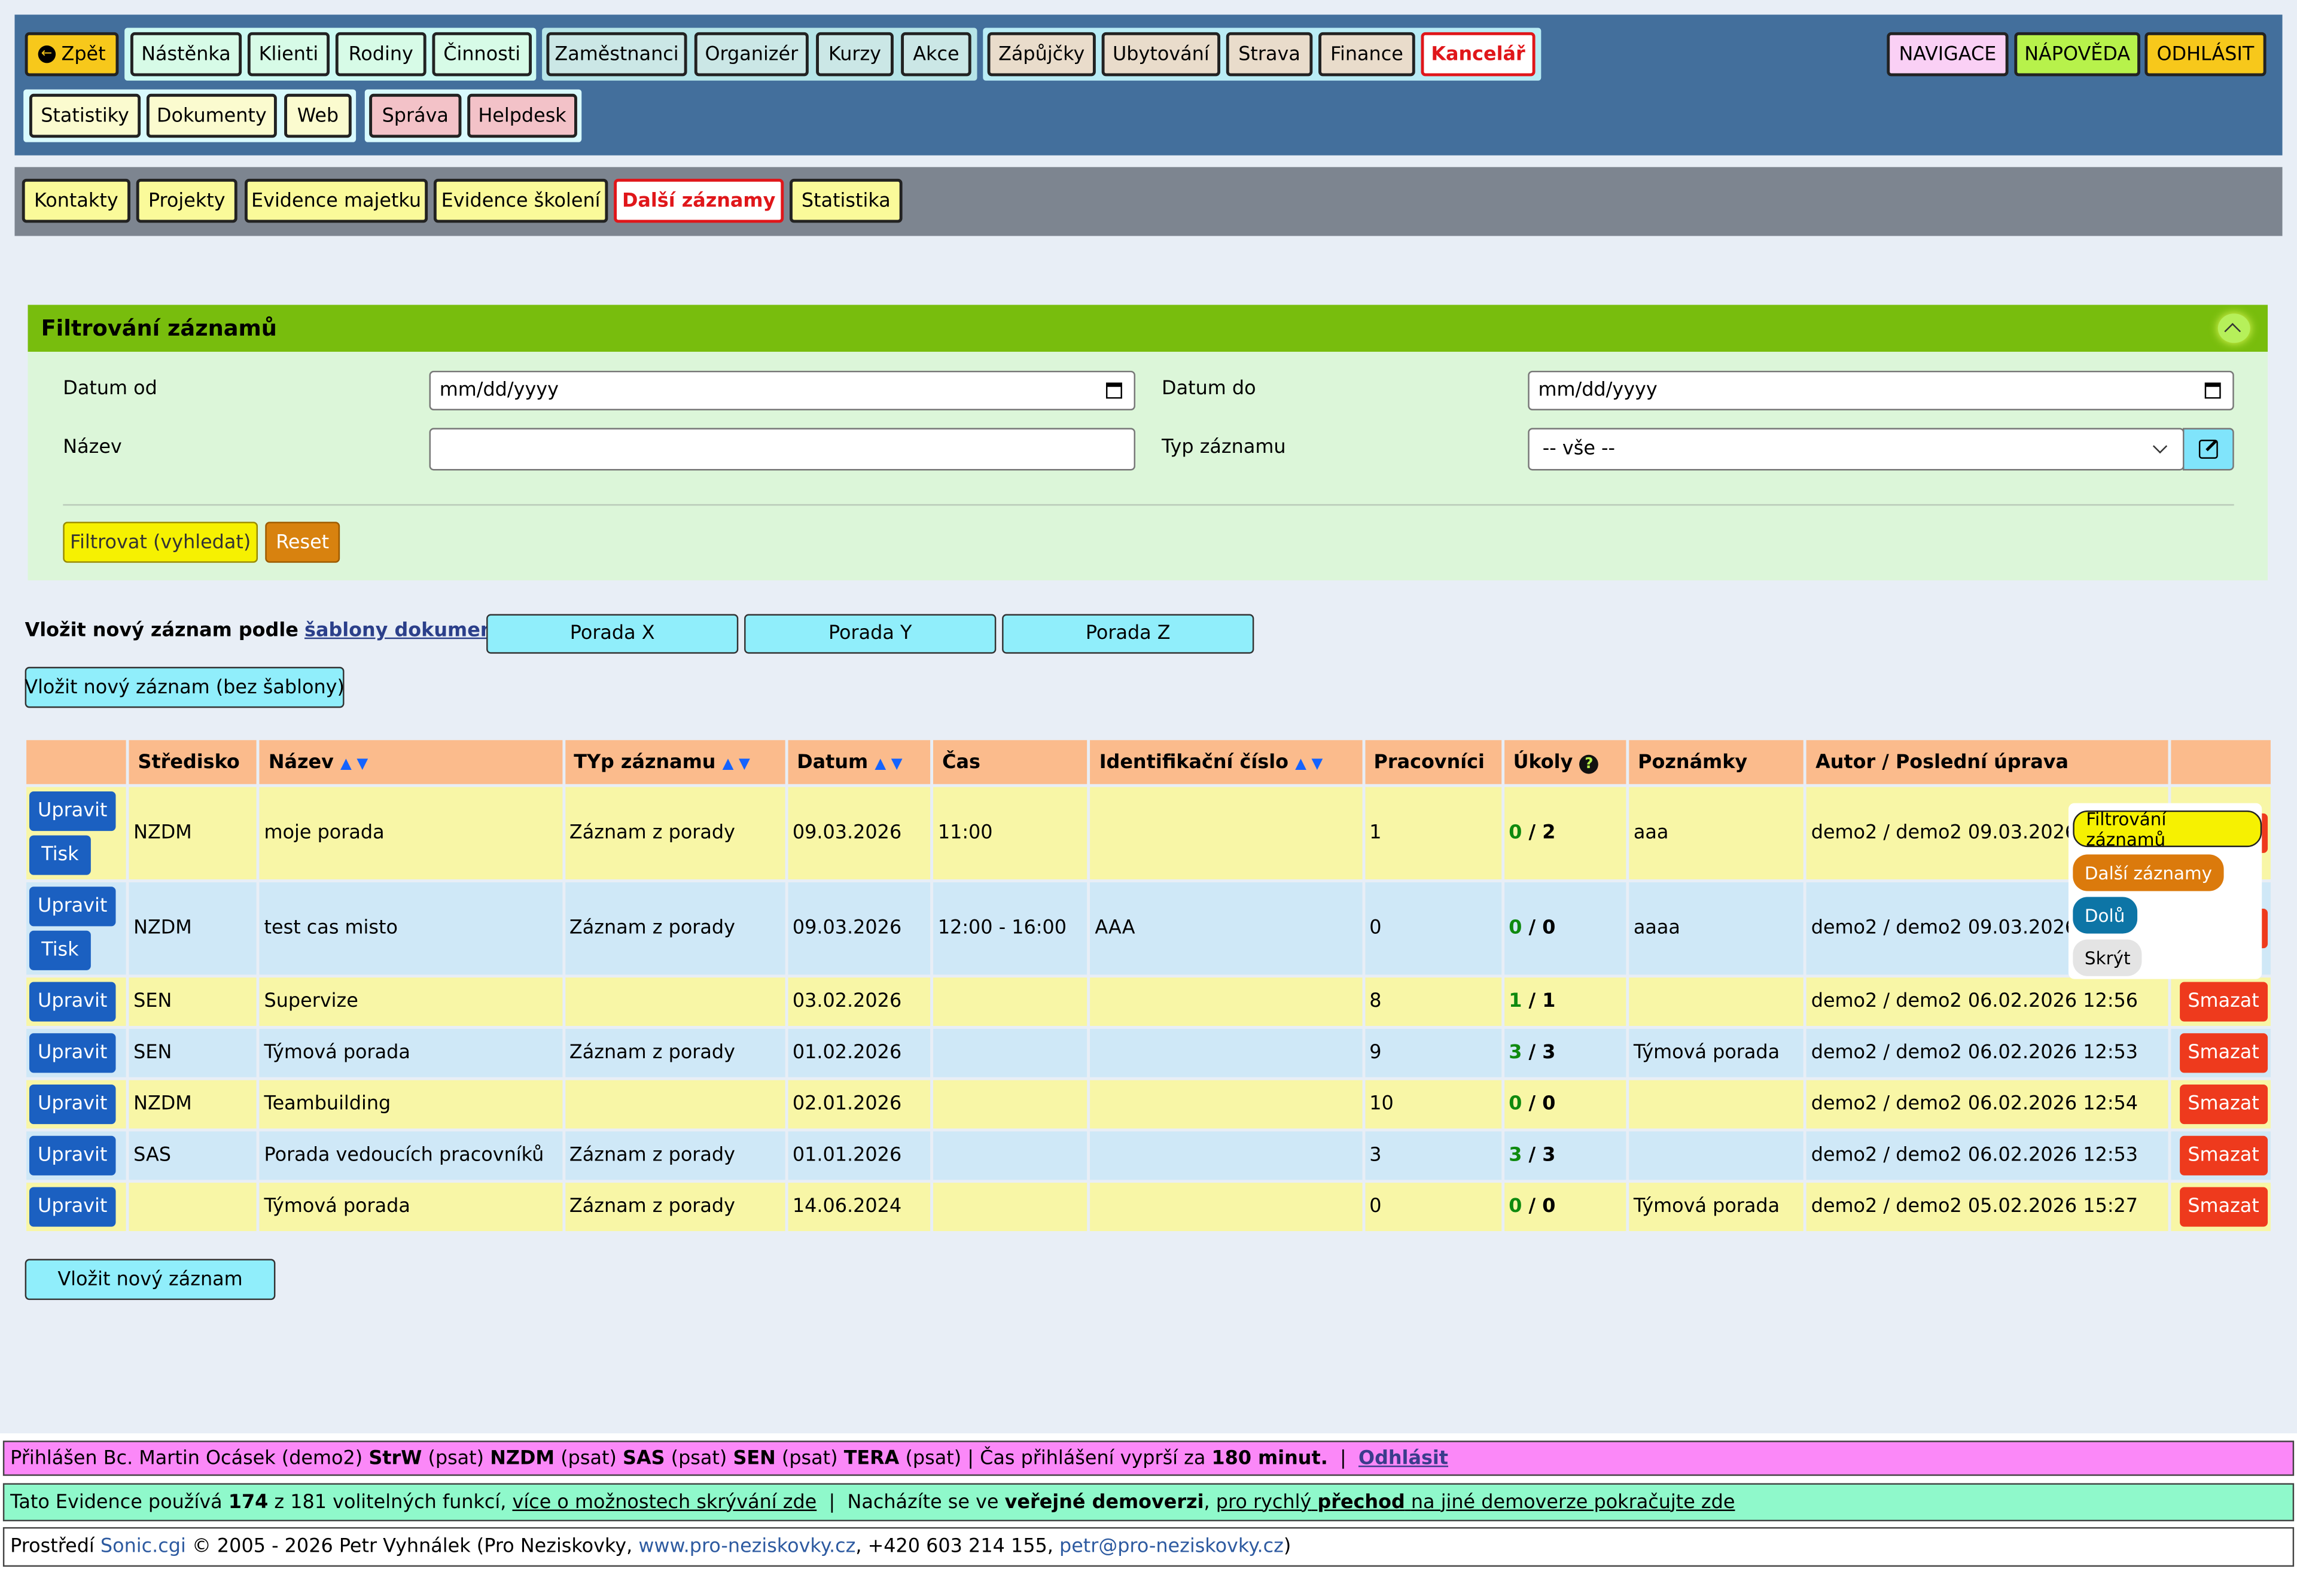 Image resolution: width=2297 pixels, height=1596 pixels. I want to click on row-actions-cell: Upravit Tisk, so click(76, 833).